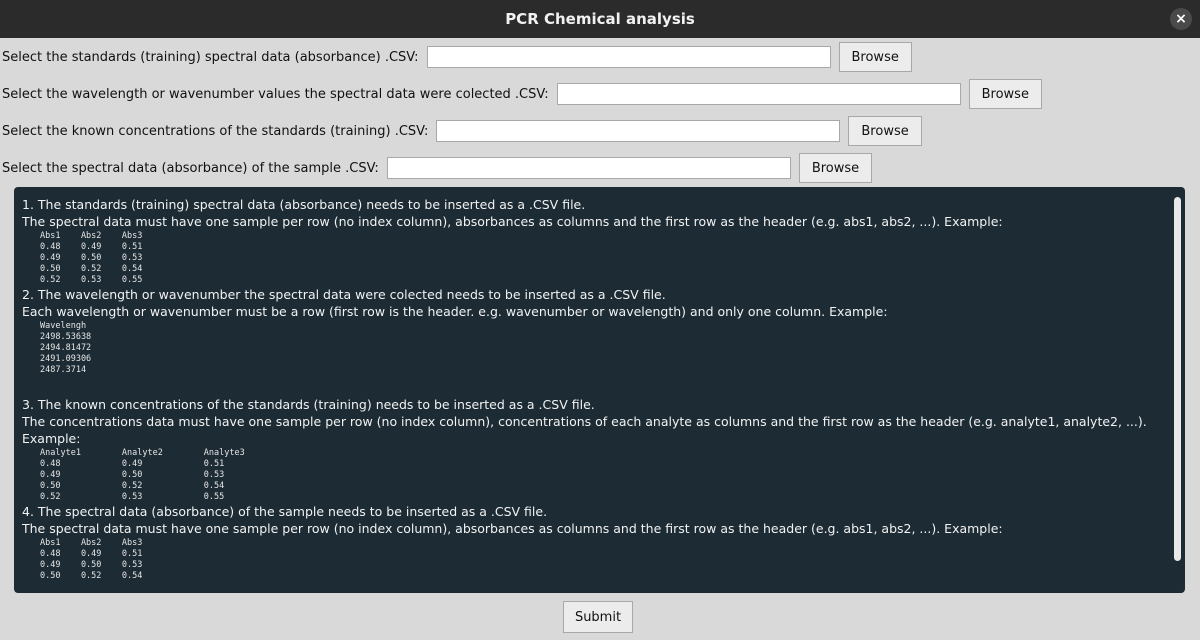  I want to click on window-title: PCR Chemical analysis, so click(600, 19).